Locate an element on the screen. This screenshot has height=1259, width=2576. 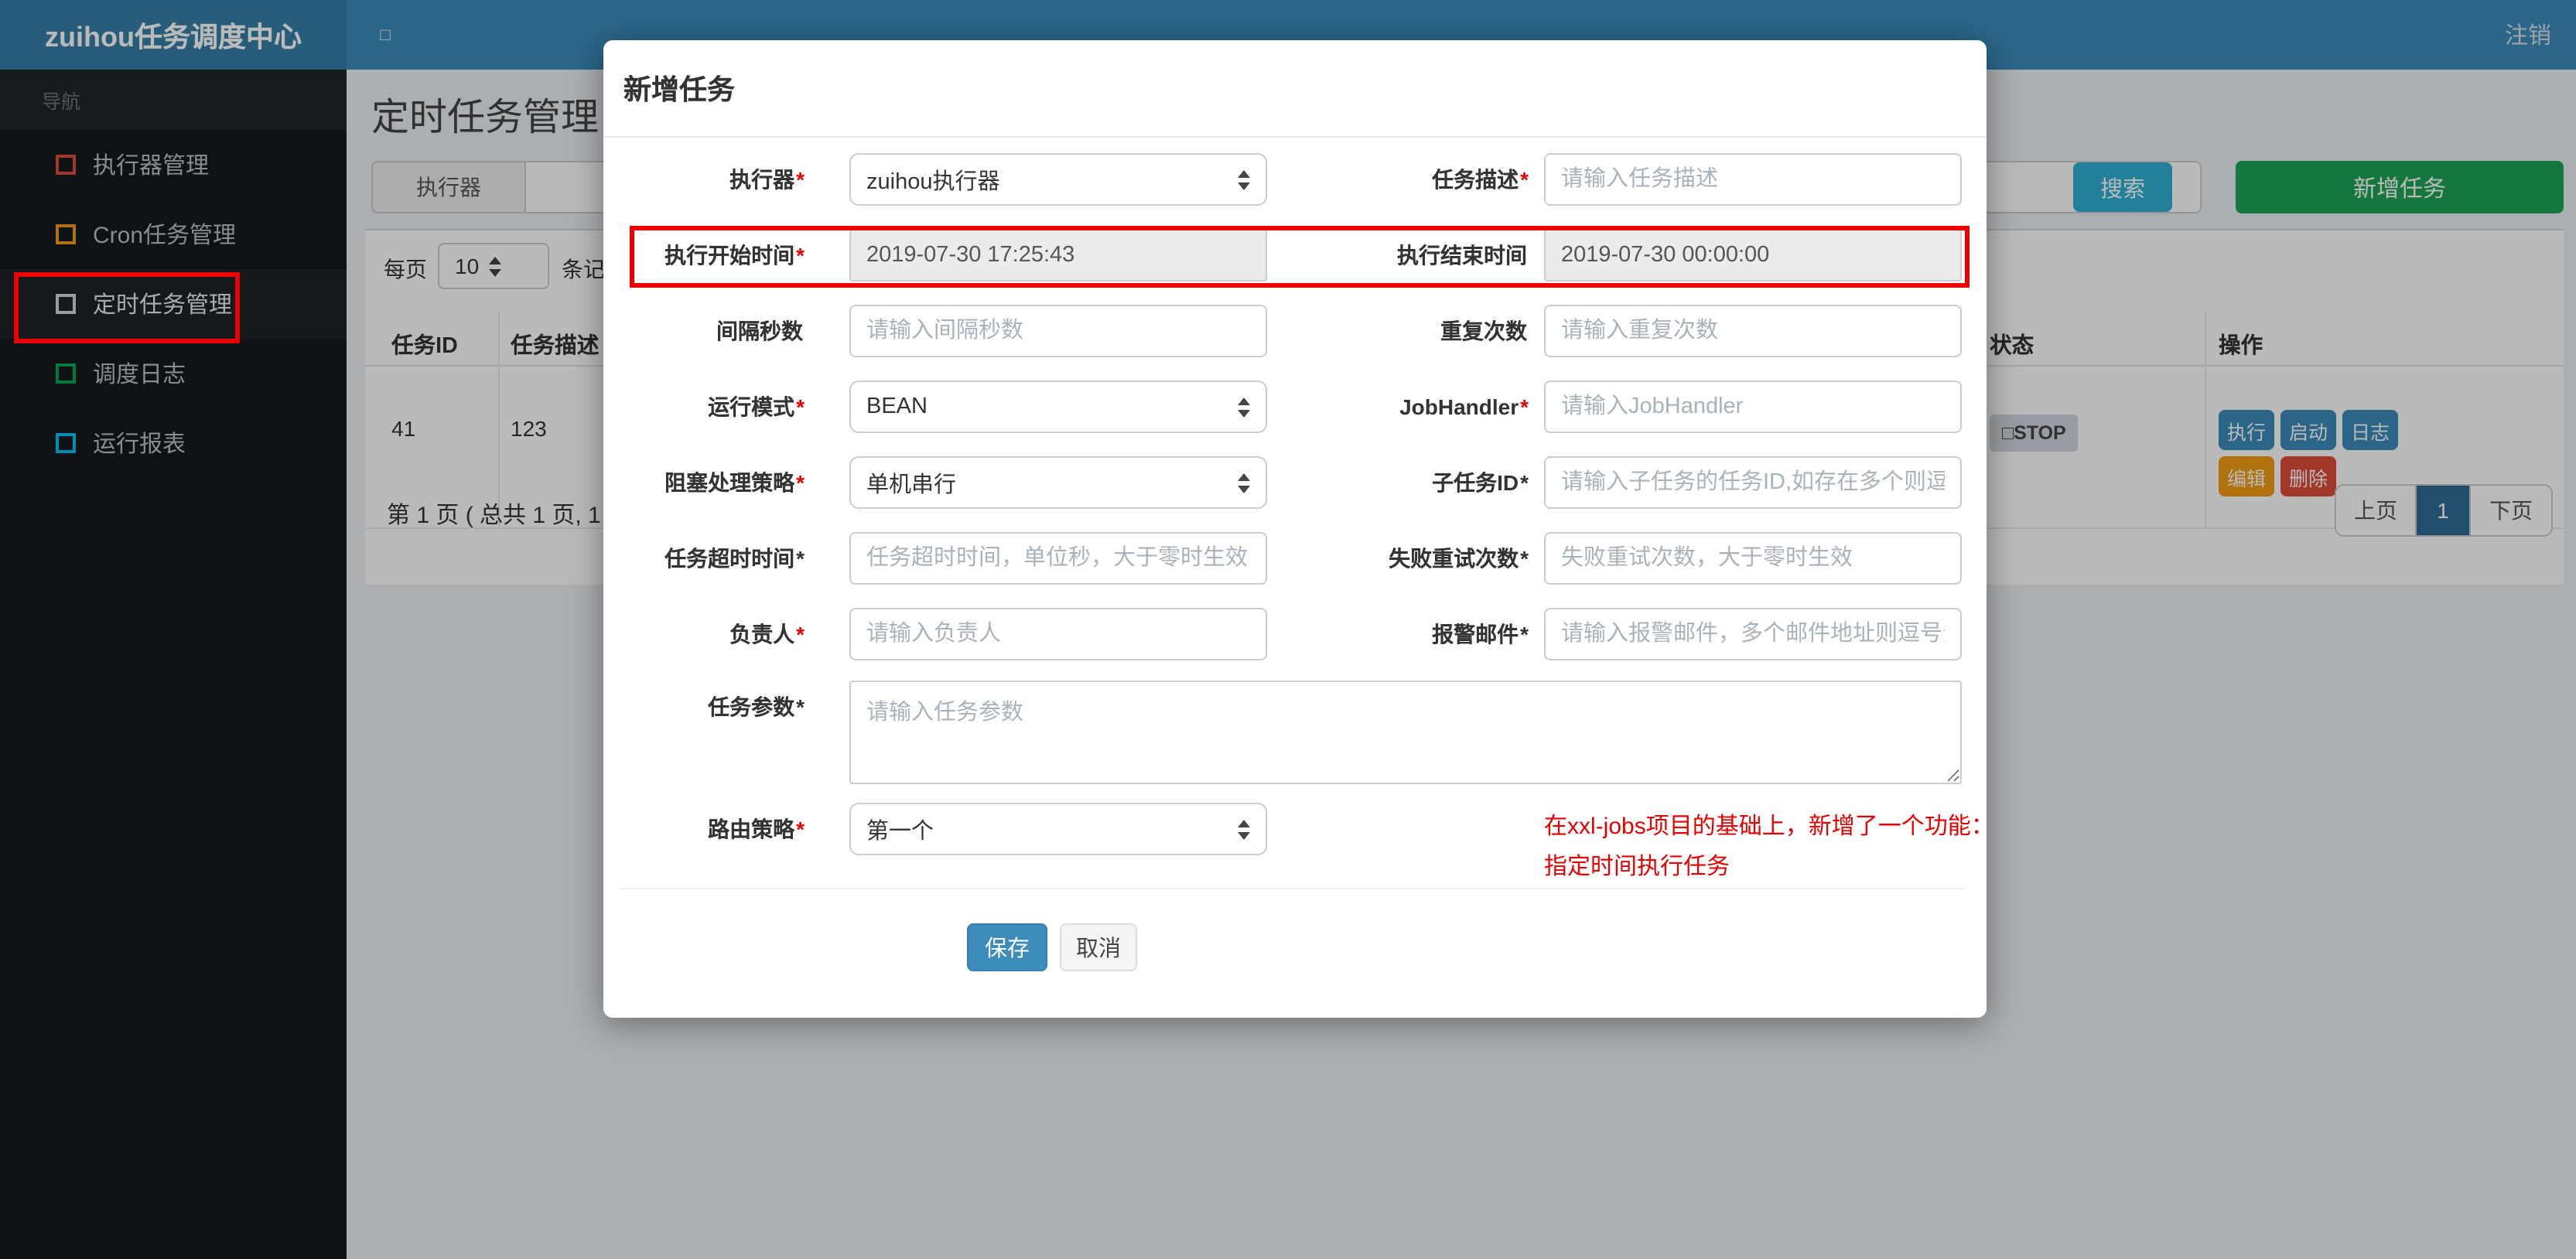
repeat-input is located at coordinates (1753, 331).